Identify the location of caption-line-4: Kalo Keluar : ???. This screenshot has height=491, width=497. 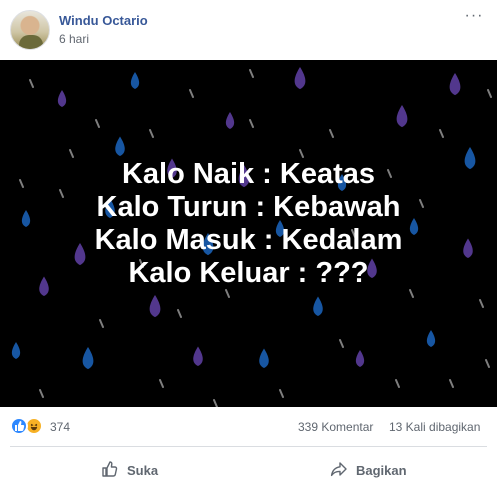
(248, 273).